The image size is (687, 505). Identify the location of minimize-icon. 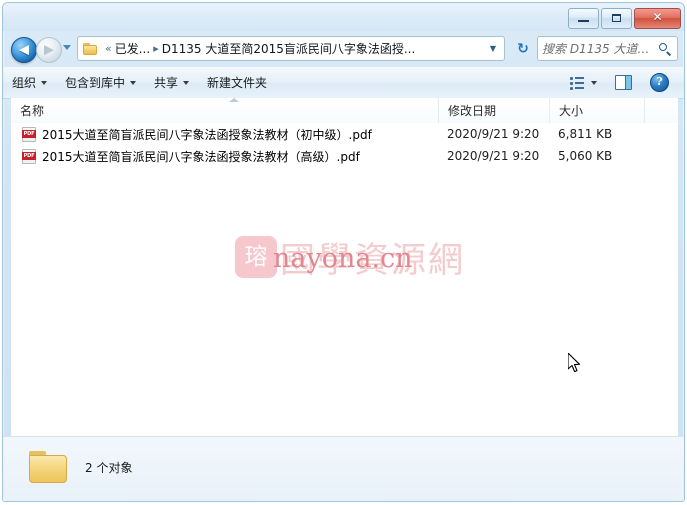
(583, 21).